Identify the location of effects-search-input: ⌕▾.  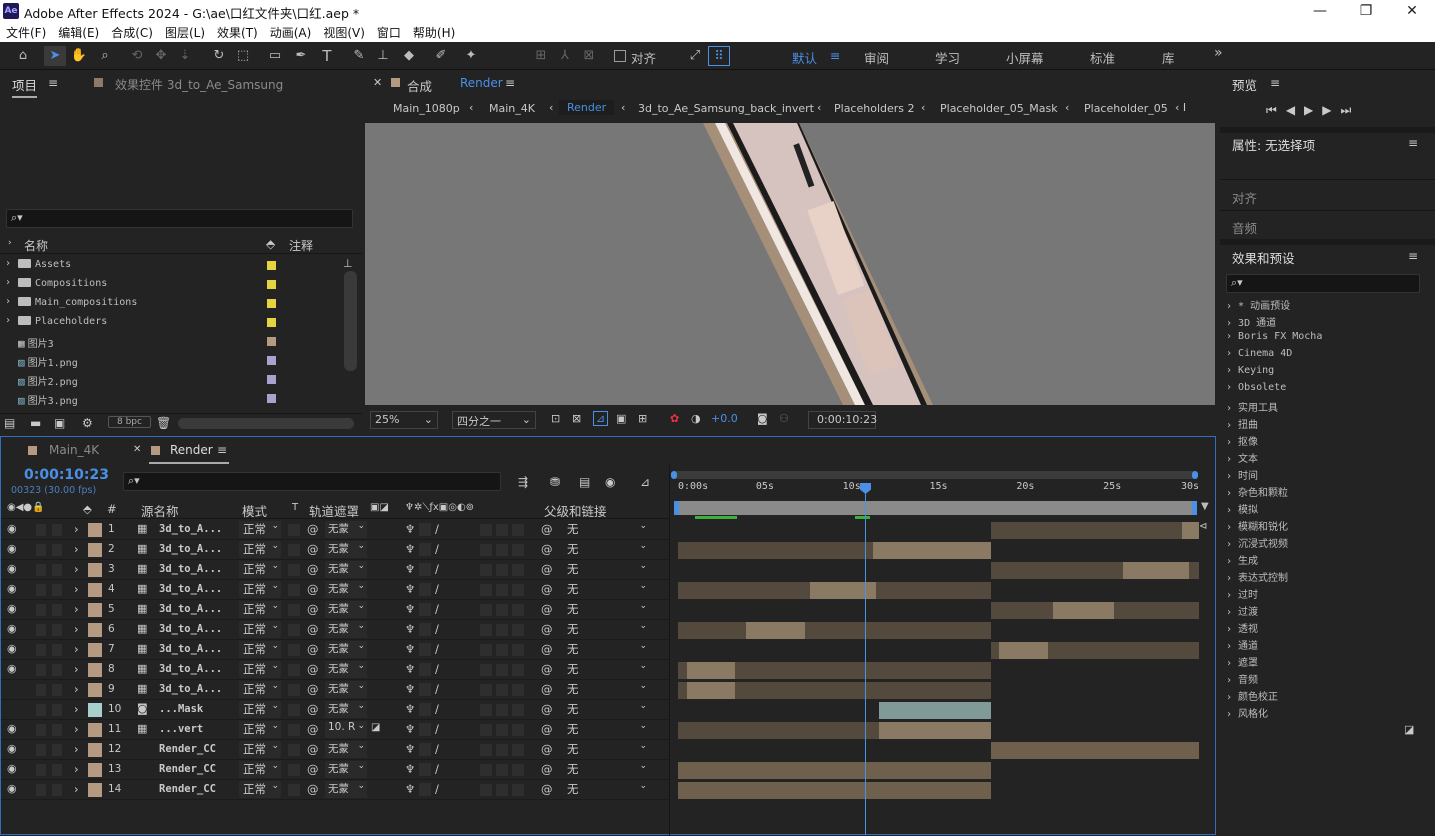
(1323, 283).